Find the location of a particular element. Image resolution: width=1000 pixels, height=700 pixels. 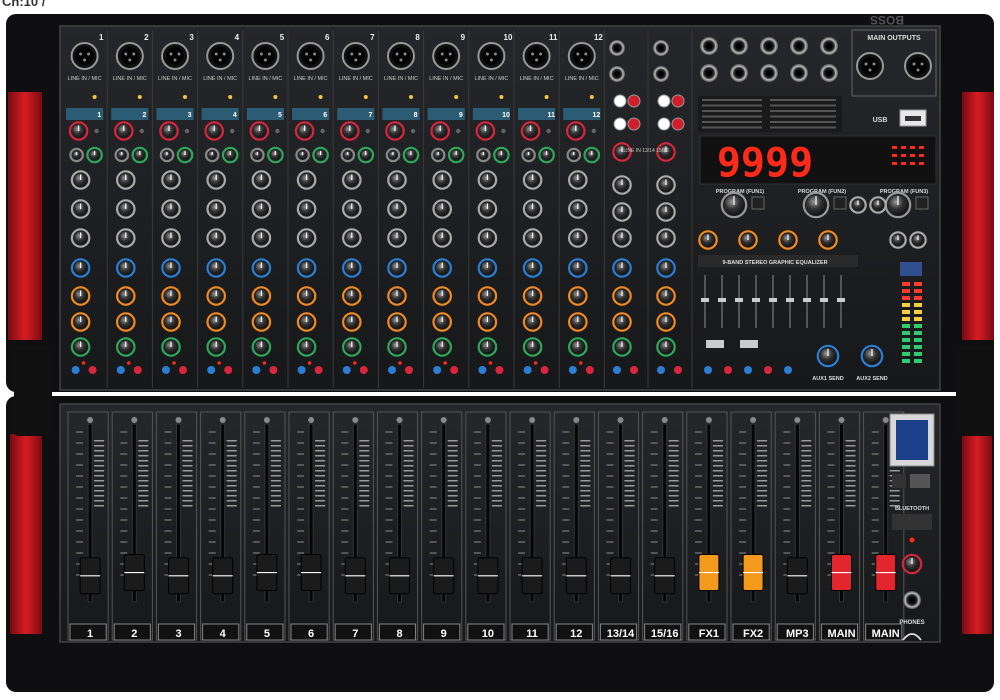

stereo-bal-knob is located at coordinates (622, 347).